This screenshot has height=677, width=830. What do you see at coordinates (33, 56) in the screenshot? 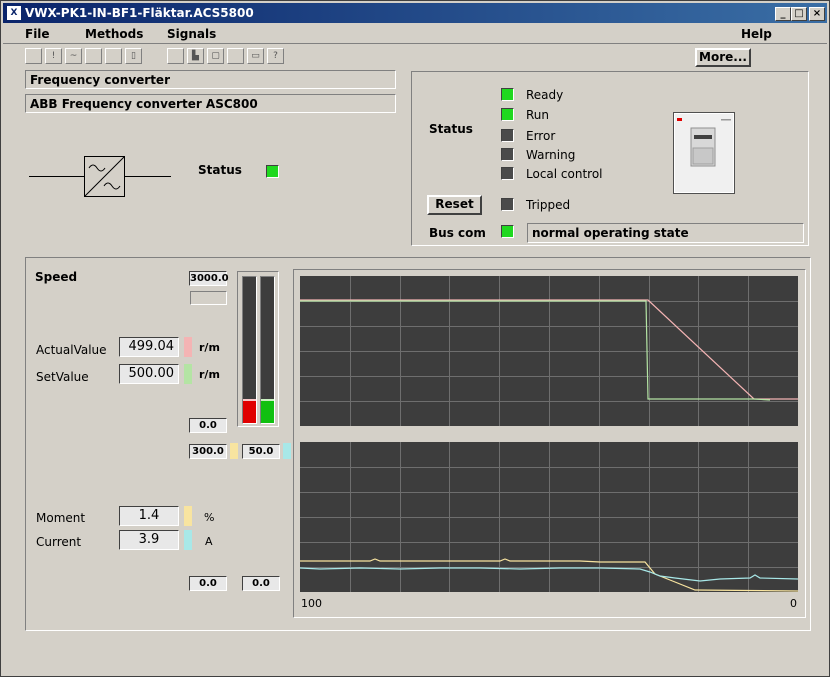
I see `toolbar-graph-icon` at bounding box center [33, 56].